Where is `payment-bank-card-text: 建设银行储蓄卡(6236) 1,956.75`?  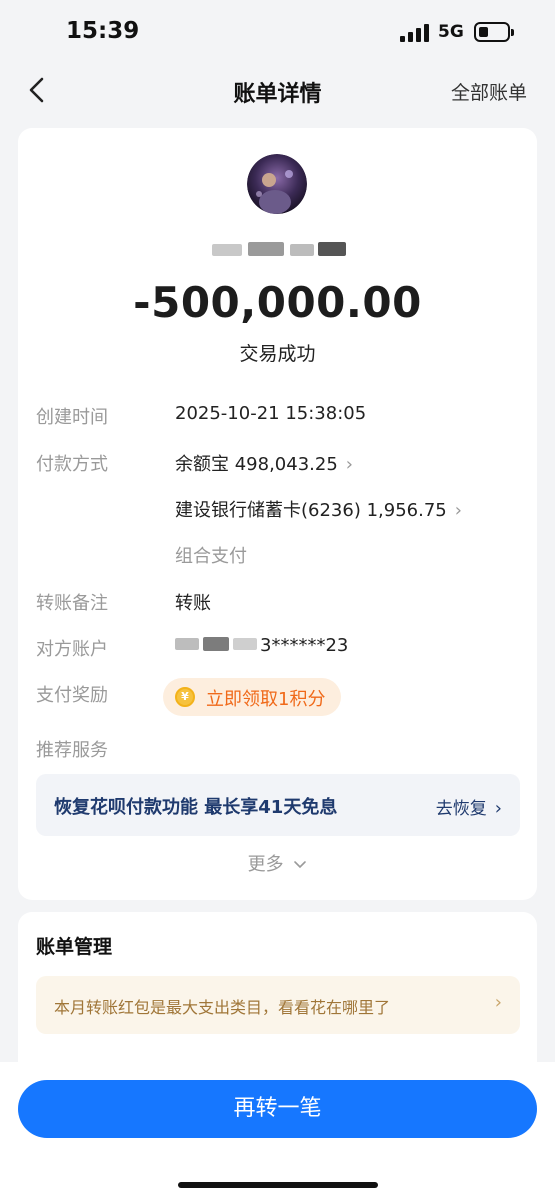 payment-bank-card-text: 建设银行储蓄卡(6236) 1,956.75 is located at coordinates (311, 510).